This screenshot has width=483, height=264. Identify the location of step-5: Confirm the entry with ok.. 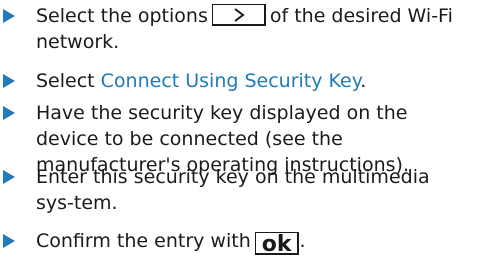
(235, 242).